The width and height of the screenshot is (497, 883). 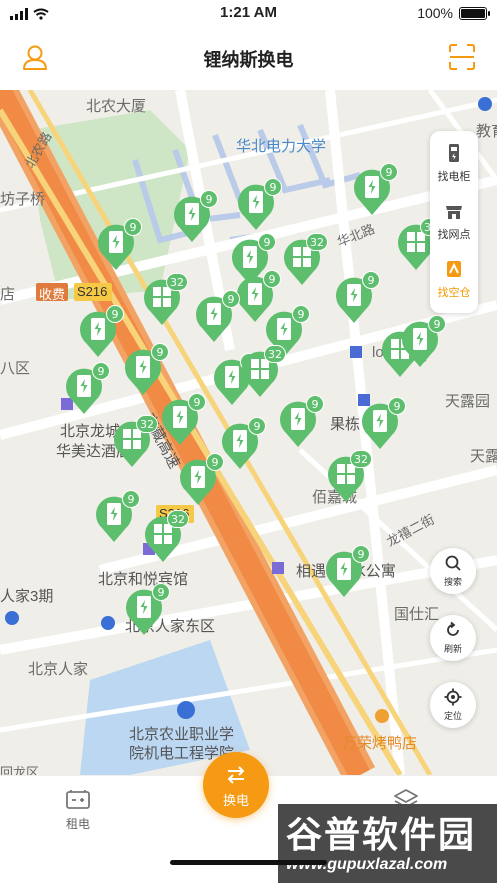 I want to click on find-empty-slot-button: 找空仓, so click(x=454, y=280).